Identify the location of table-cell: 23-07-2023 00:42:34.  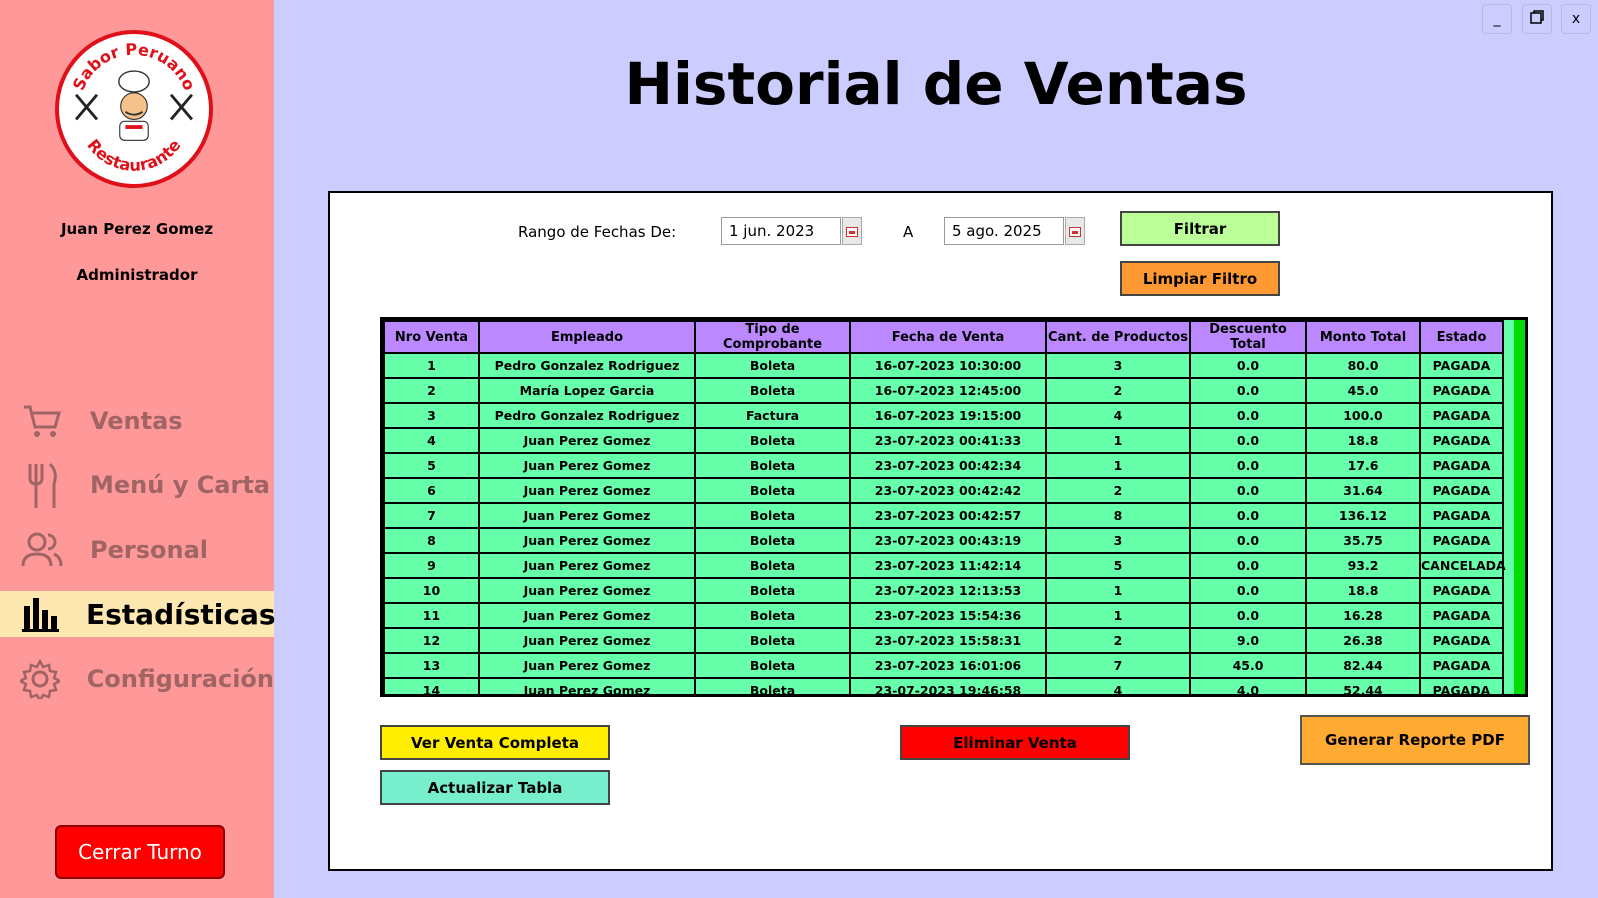
(948, 465).